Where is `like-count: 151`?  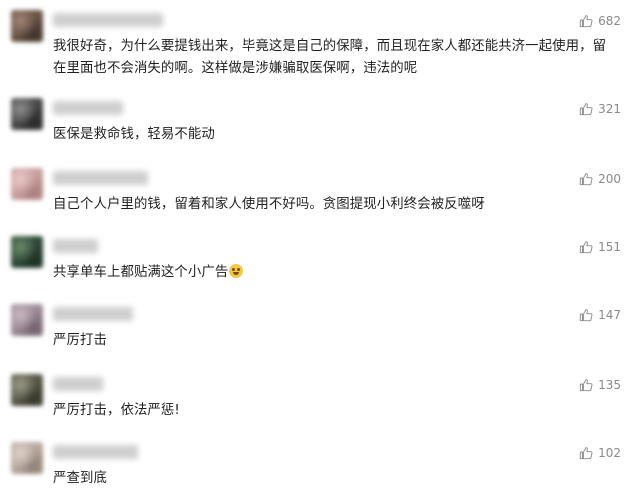
like-count: 151 is located at coordinates (609, 247).